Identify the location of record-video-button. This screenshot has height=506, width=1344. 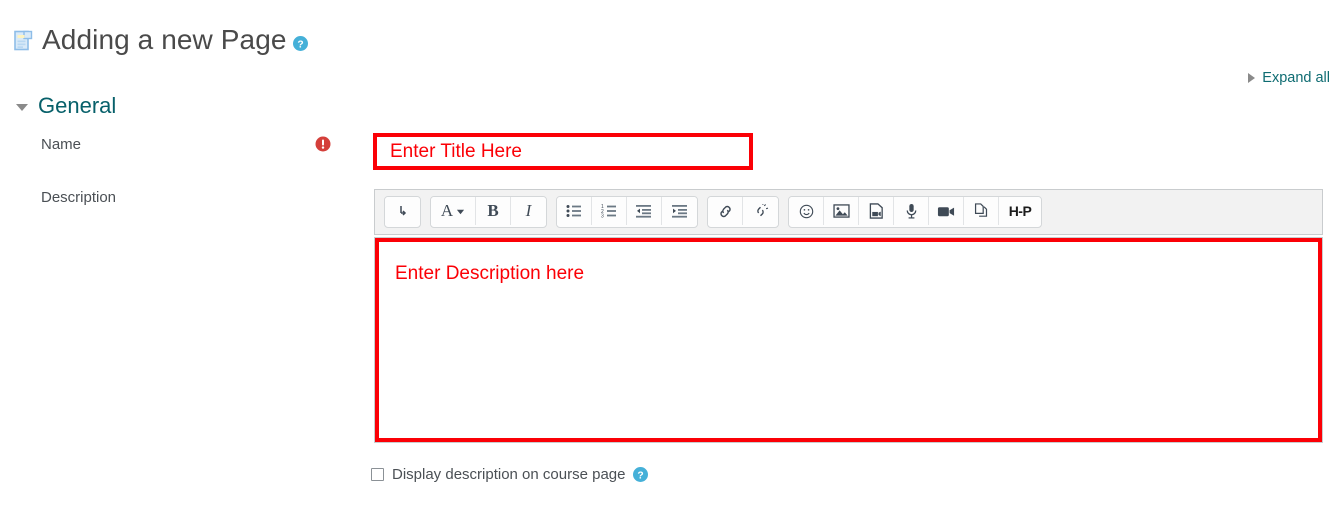
(946, 211).